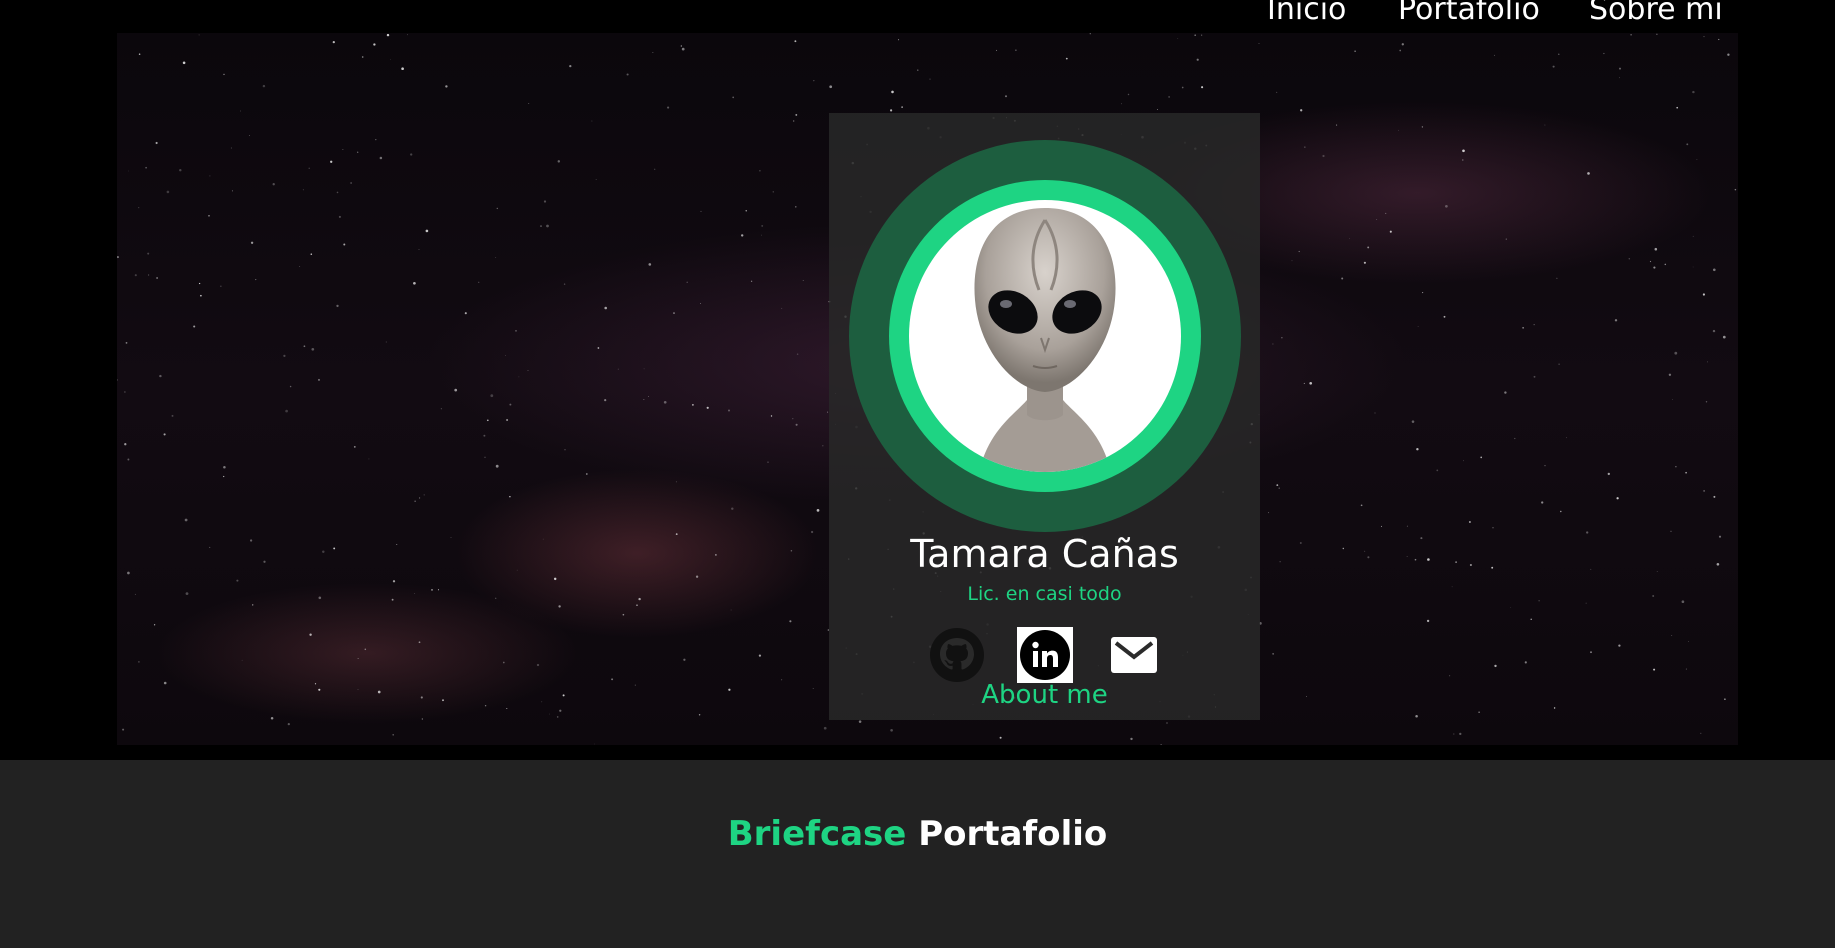 This screenshot has height=948, width=1835. Describe the element at coordinates (1469, 15) in the screenshot. I see `nav-link-portafolio: Portafolio` at that location.